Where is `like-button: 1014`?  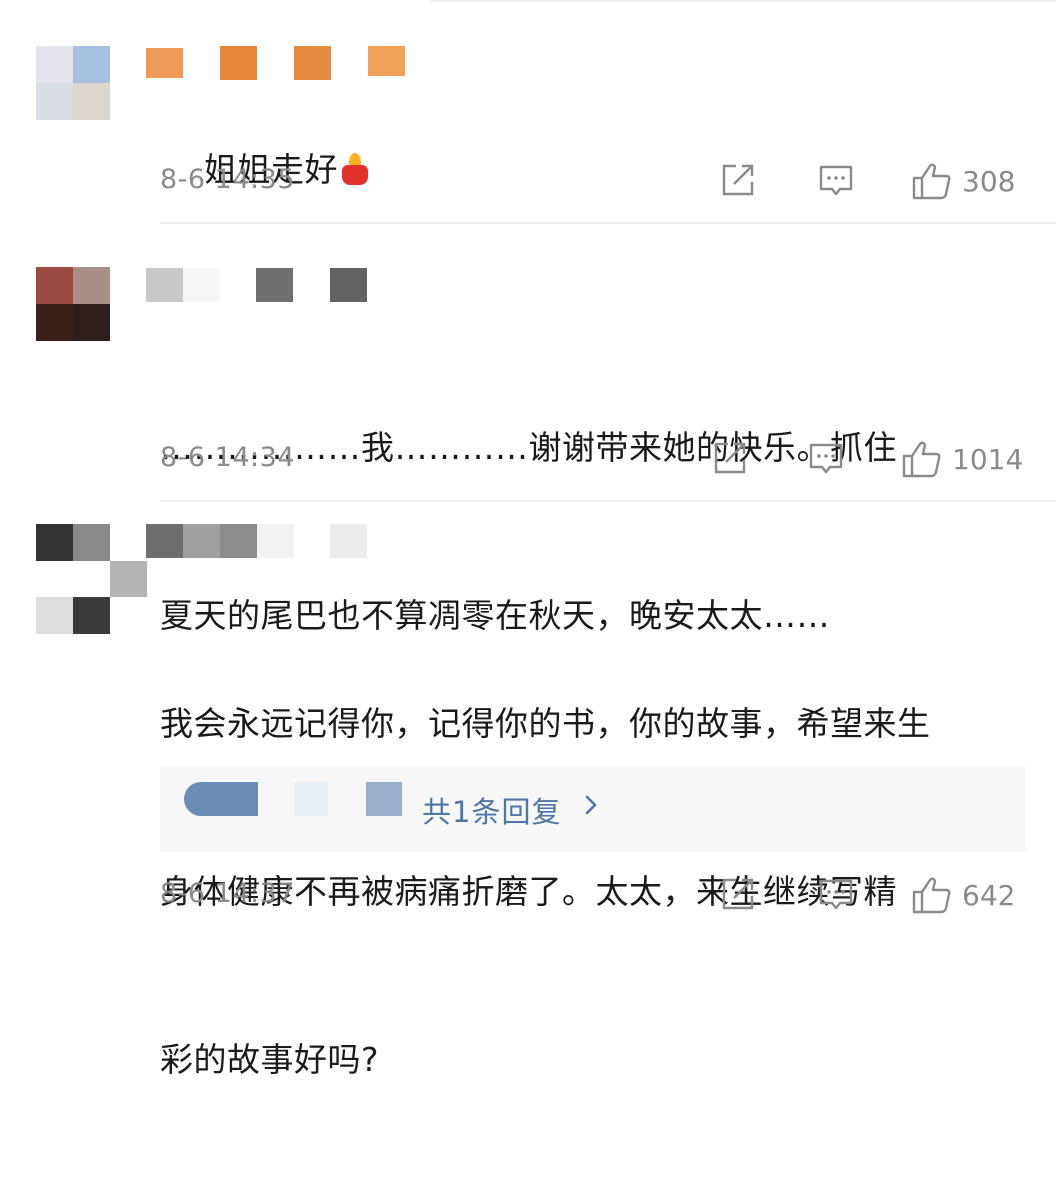
like-button: 1014 is located at coordinates (962, 459).